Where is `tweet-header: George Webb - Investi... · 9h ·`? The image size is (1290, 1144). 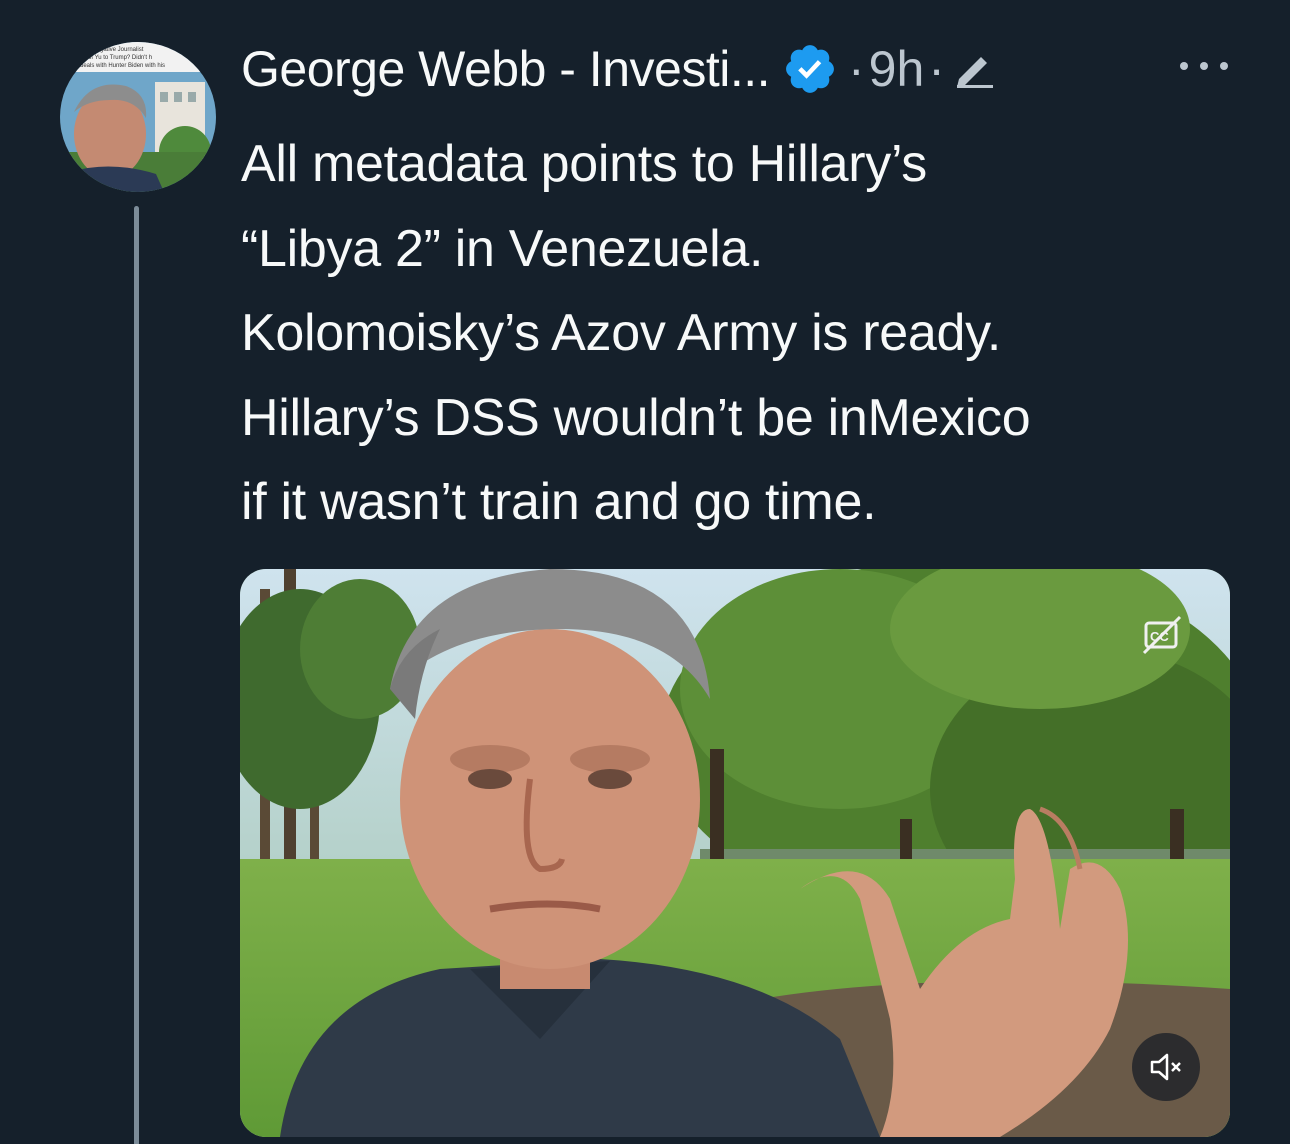 tweet-header: George Webb - Investi... · 9h · is located at coordinates (619, 69).